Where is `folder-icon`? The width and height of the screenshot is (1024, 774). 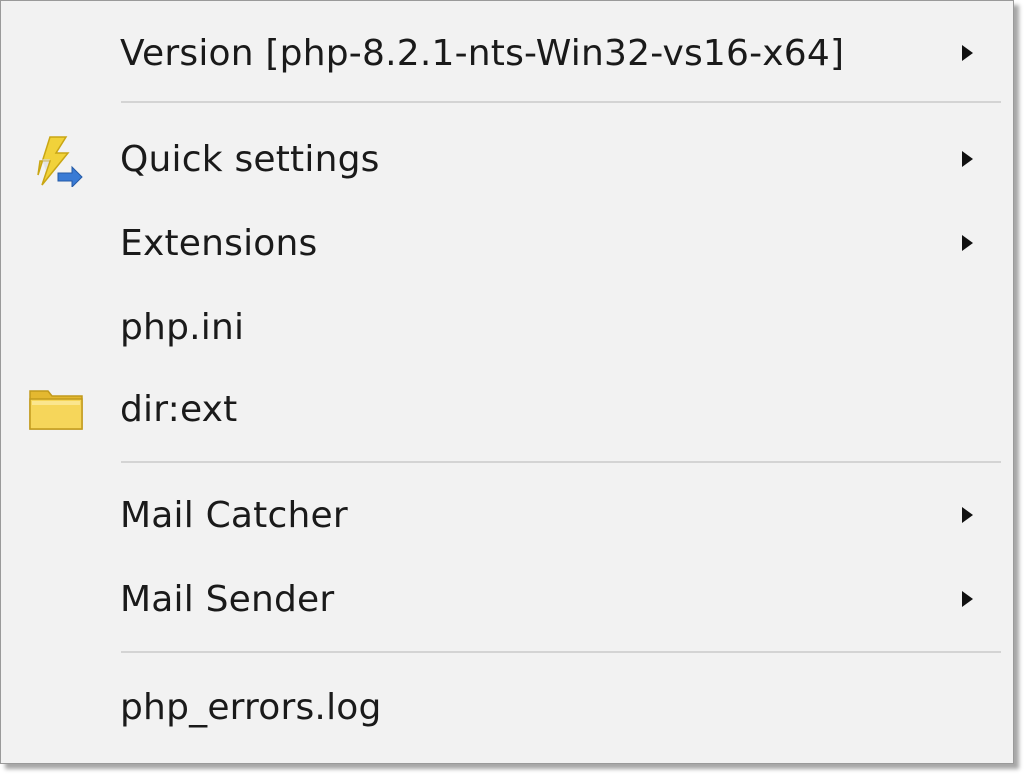
folder-icon is located at coordinates (56, 409).